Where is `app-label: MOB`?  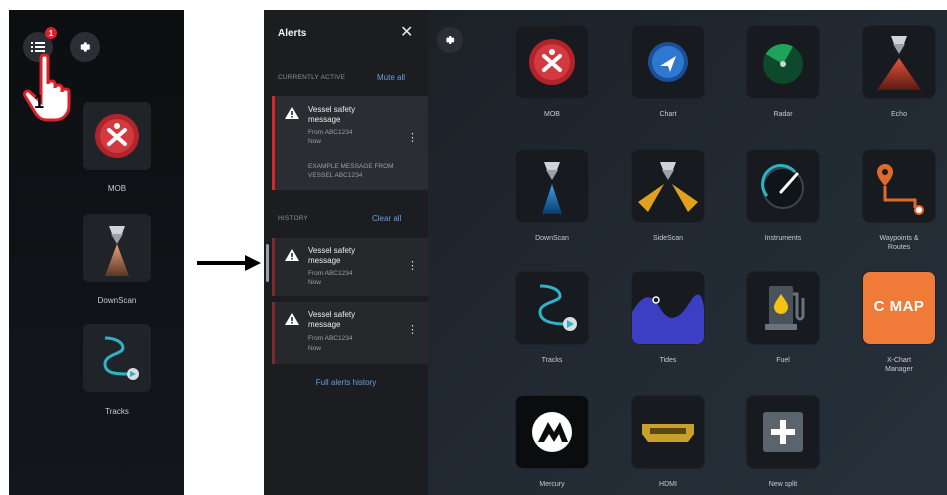 app-label: MOB is located at coordinates (552, 114).